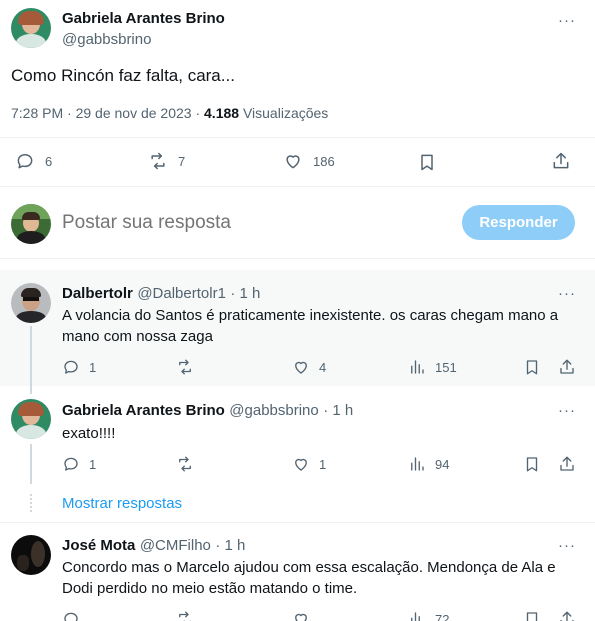 The width and height of the screenshot is (595, 621). What do you see at coordinates (143, 410) in the screenshot?
I see `reply-2-author: Gabriela Arantes Brino` at bounding box center [143, 410].